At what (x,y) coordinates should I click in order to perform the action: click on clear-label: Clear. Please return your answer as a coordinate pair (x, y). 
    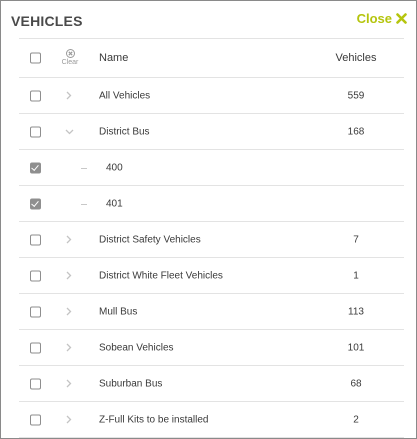
    Looking at the image, I should click on (70, 62).